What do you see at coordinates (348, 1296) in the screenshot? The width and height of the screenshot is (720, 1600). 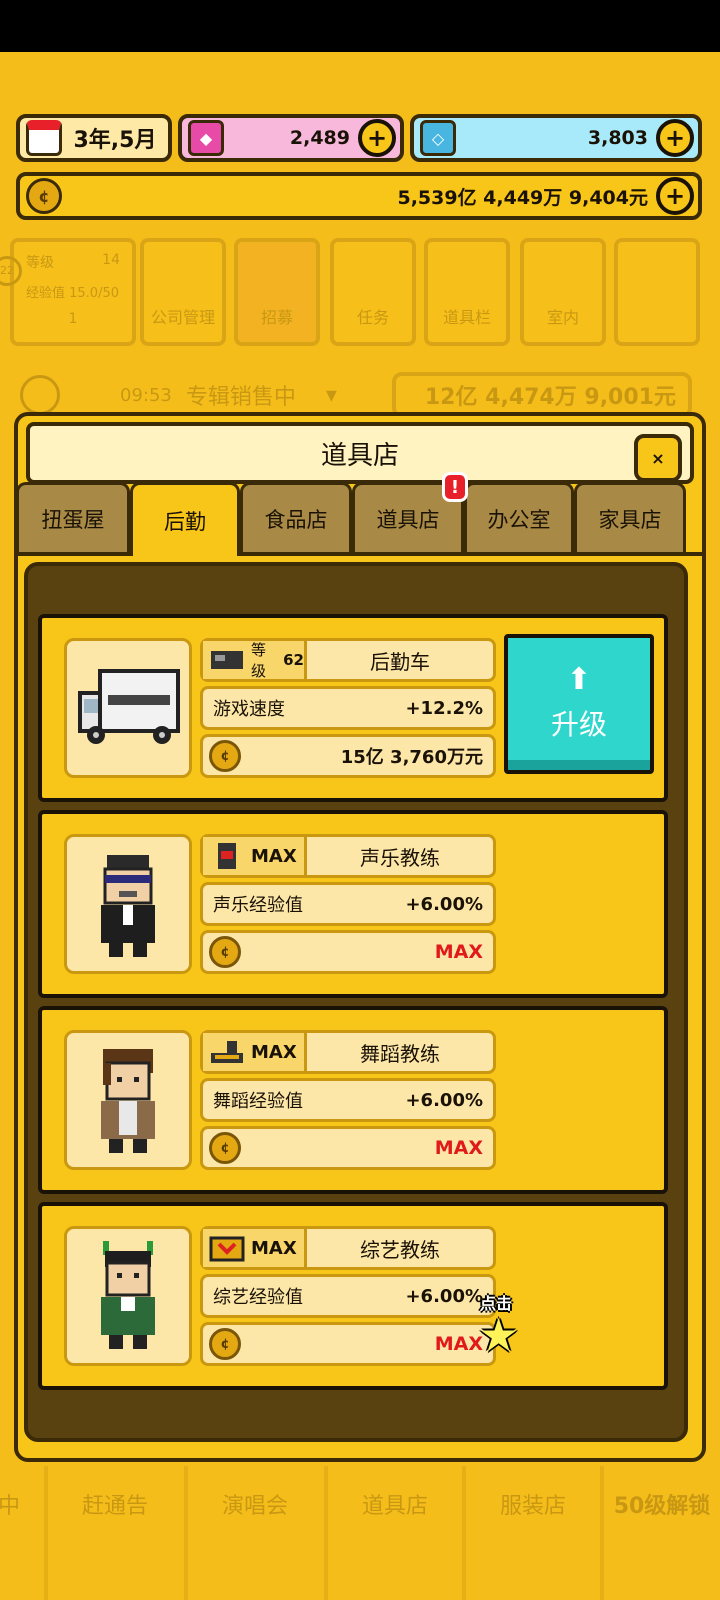 I see `item-stat: 综艺经验值 +6.00%` at bounding box center [348, 1296].